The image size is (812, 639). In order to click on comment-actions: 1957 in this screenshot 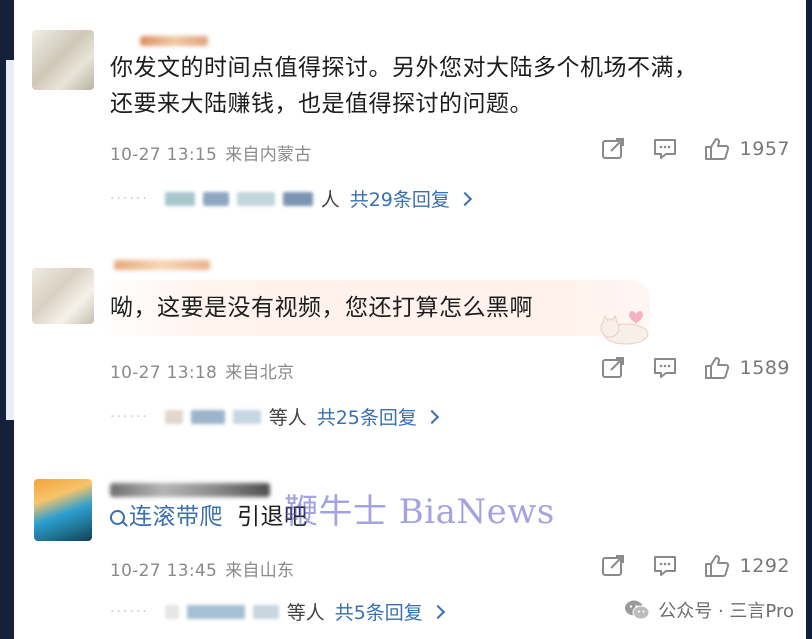, I will do `click(695, 149)`.